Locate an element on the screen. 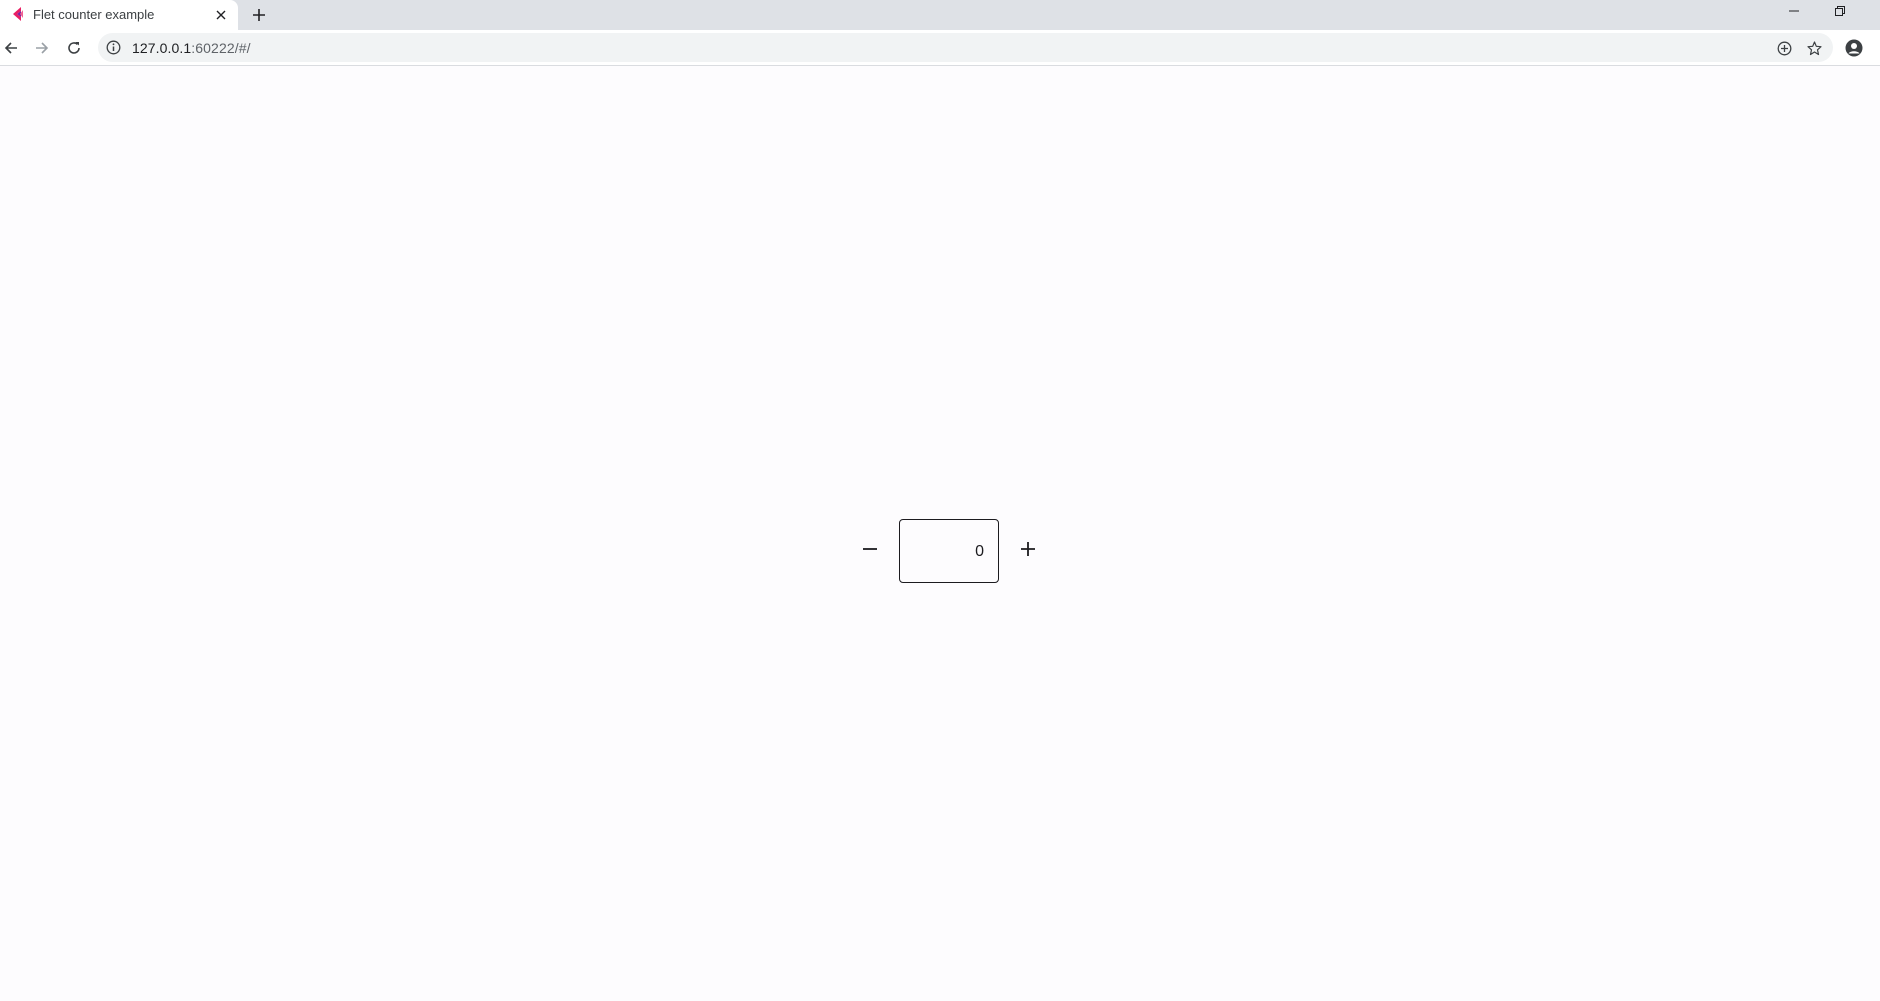 The height and width of the screenshot is (1001, 1880). url-text: 127.0.0.1:60222/#/ is located at coordinates (191, 48).